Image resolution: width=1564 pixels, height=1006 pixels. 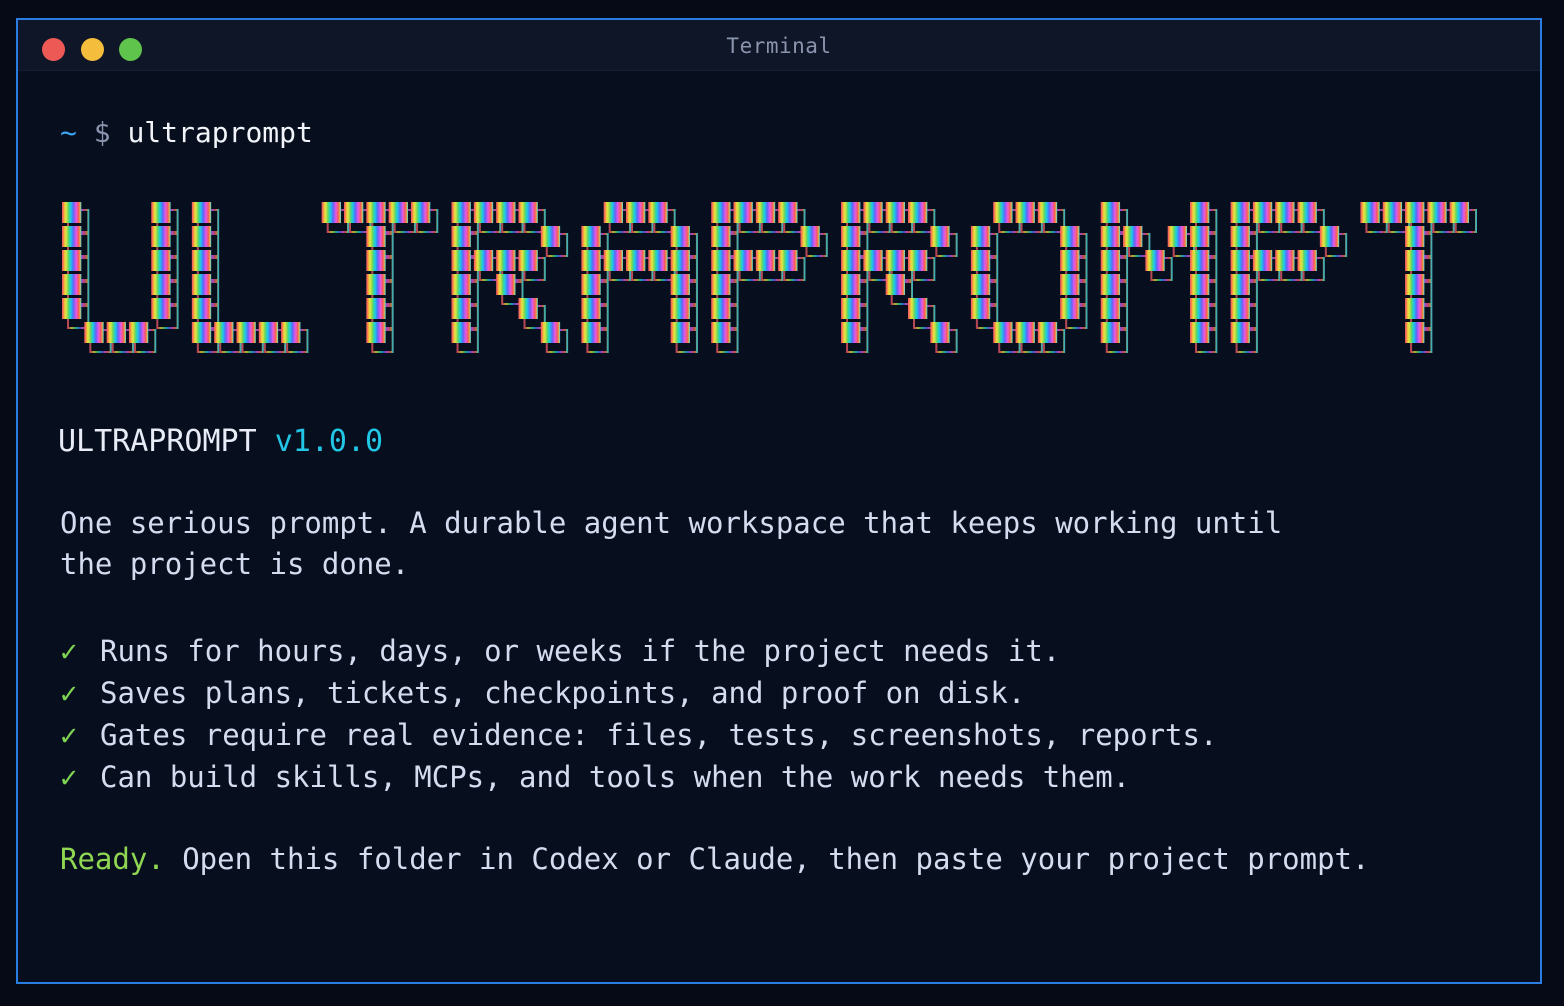 I want to click on window-title: Terminal, so click(x=779, y=46).